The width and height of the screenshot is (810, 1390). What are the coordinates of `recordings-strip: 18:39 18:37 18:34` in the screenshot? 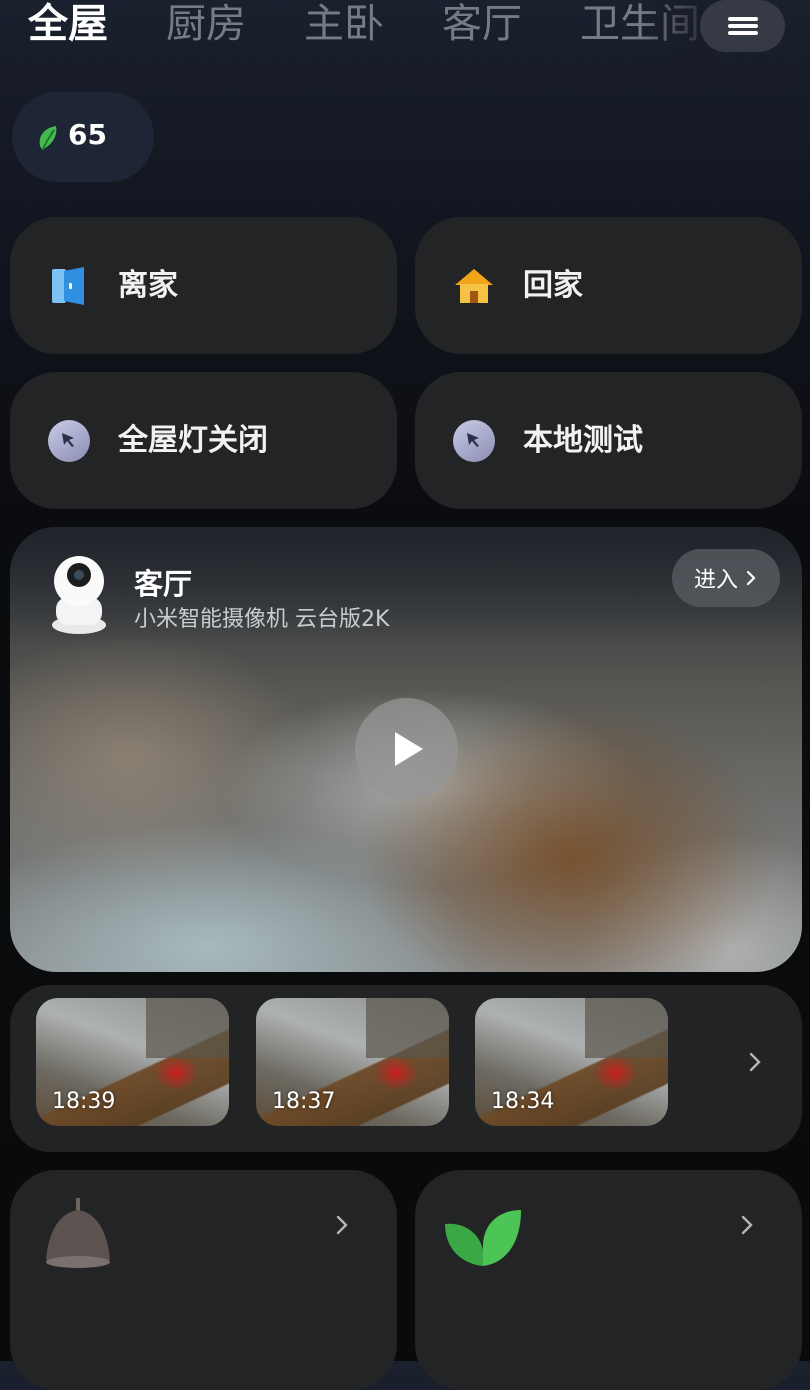 It's located at (406, 1068).